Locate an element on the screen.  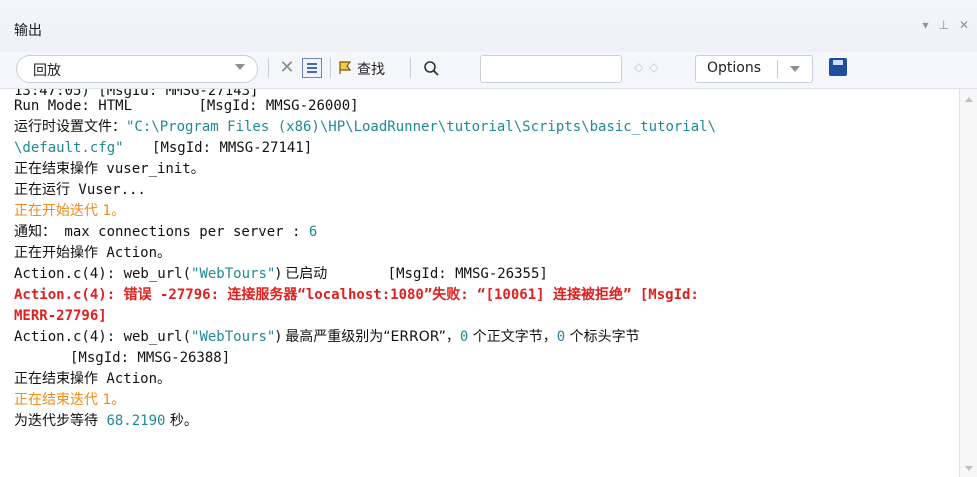
log-line: 正在开始操作 Action。 is located at coordinates (92, 253).